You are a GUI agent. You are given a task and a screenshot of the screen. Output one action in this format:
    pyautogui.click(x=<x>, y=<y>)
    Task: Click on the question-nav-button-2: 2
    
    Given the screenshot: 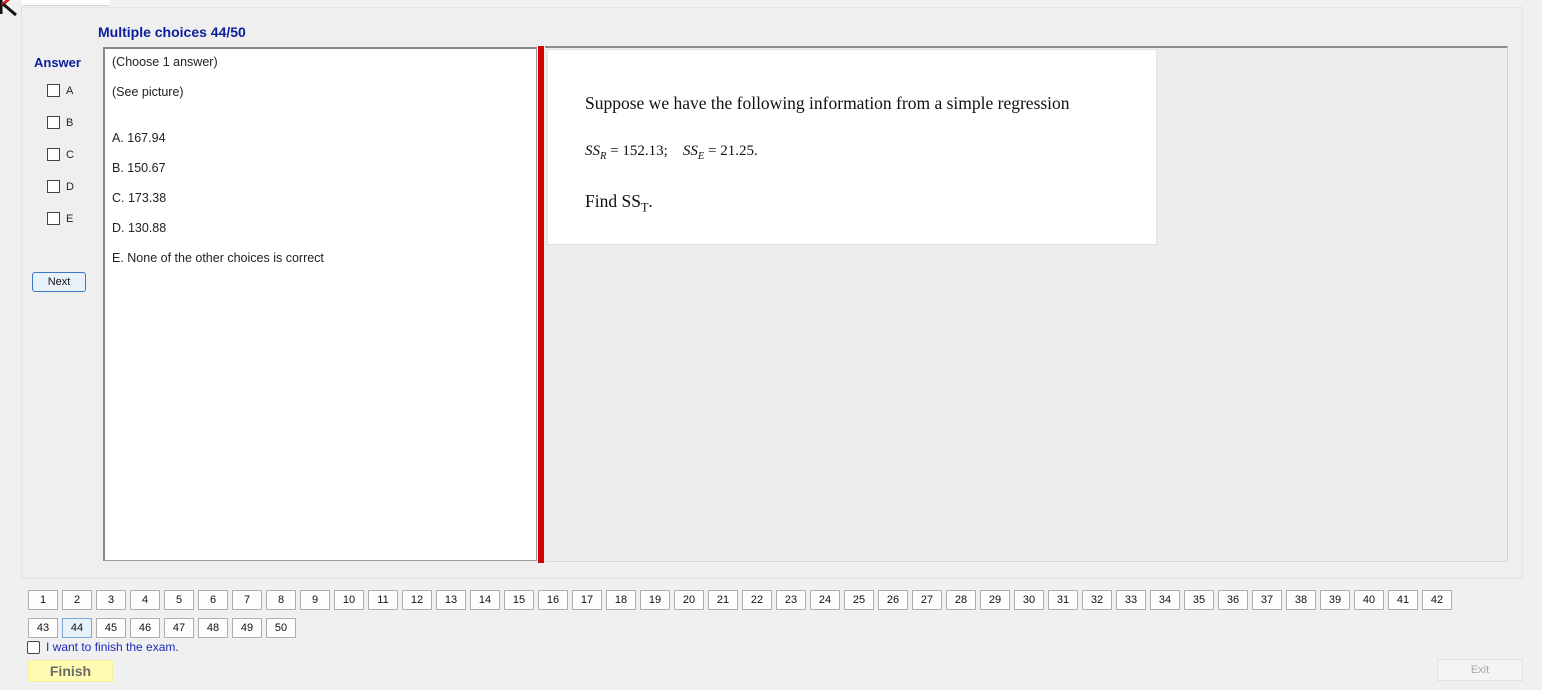 What is the action you would take?
    pyautogui.click(x=77, y=600)
    